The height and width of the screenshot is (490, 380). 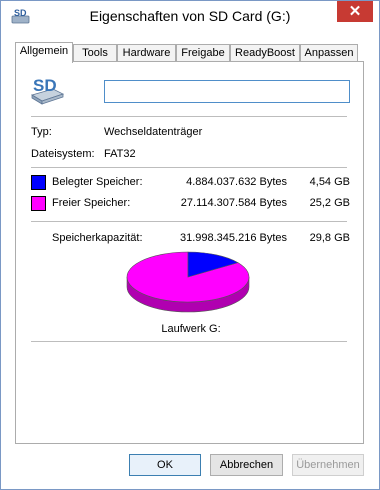 What do you see at coordinates (329, 203) in the screenshot?
I see `free-space-size: 25,2 GB` at bounding box center [329, 203].